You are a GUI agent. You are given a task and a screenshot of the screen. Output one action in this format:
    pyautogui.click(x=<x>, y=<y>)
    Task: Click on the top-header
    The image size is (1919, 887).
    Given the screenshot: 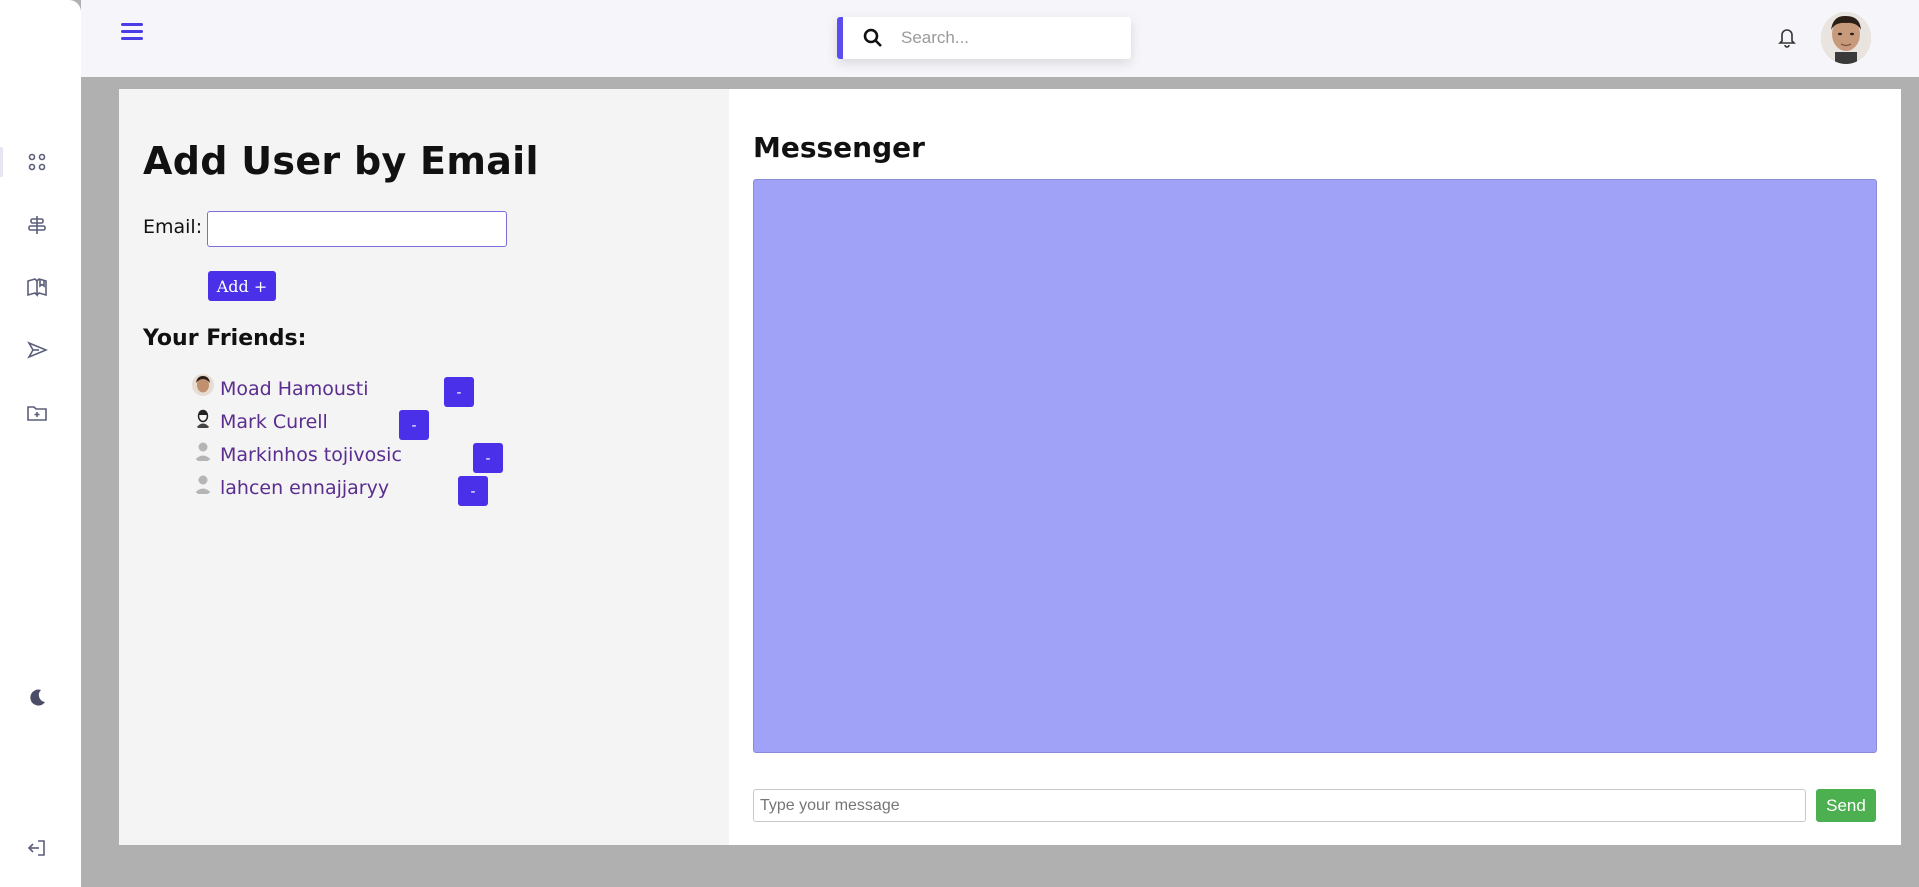 What is the action you would take?
    pyautogui.click(x=1000, y=38)
    